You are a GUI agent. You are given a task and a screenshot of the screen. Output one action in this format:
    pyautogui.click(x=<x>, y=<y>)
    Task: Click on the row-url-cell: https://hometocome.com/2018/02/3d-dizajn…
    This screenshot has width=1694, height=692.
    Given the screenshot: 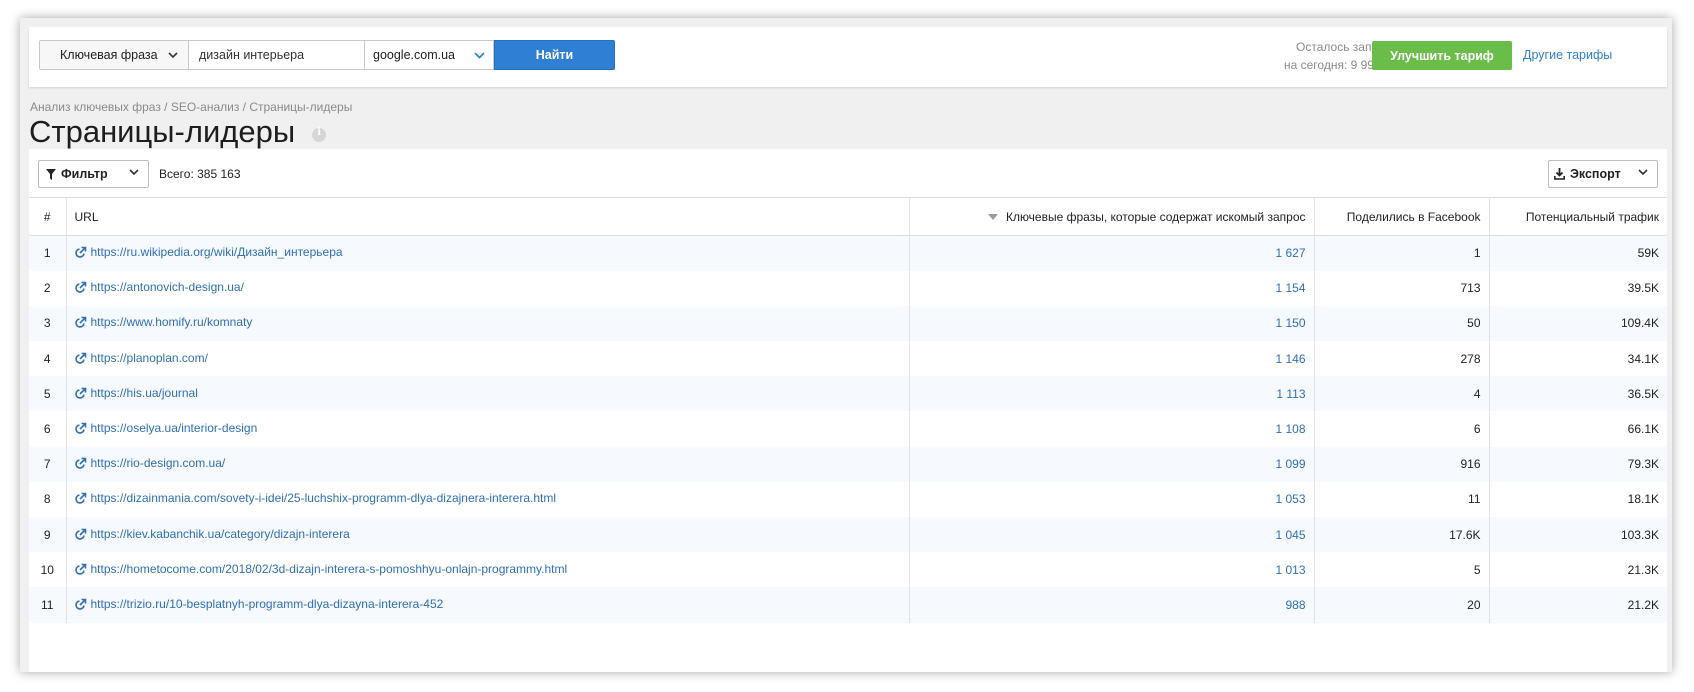 What is the action you would take?
    pyautogui.click(x=488, y=570)
    